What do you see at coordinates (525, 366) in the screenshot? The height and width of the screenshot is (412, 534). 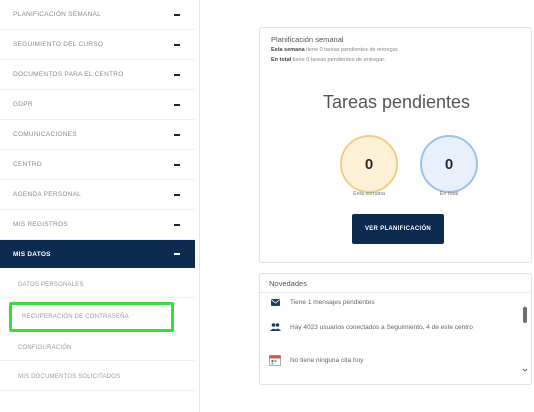 I see `scroll-down-icon` at bounding box center [525, 366].